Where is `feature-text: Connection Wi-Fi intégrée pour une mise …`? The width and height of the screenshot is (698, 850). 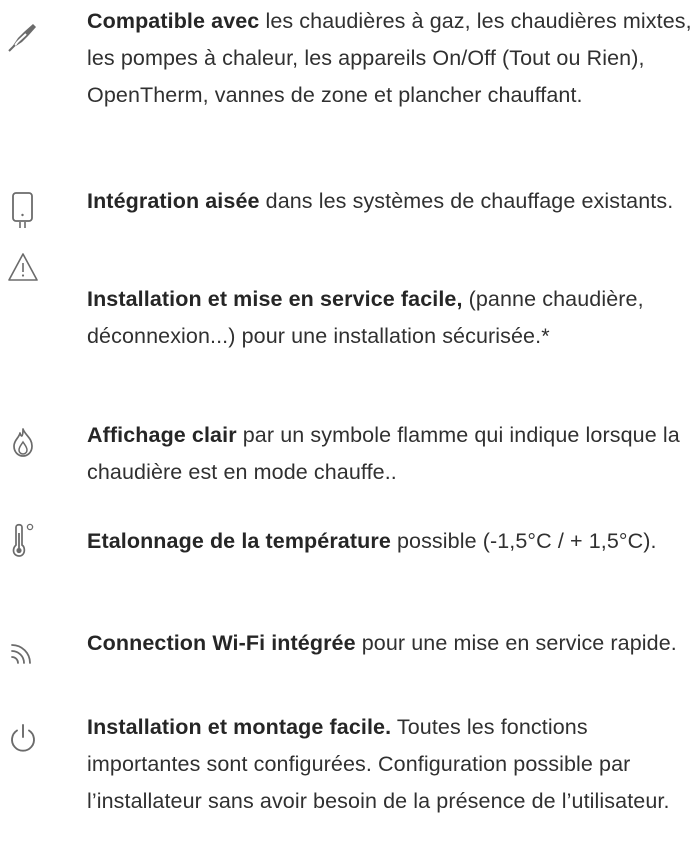
feature-text: Connection Wi-Fi intégrée pour une mise … is located at coordinates (390, 643).